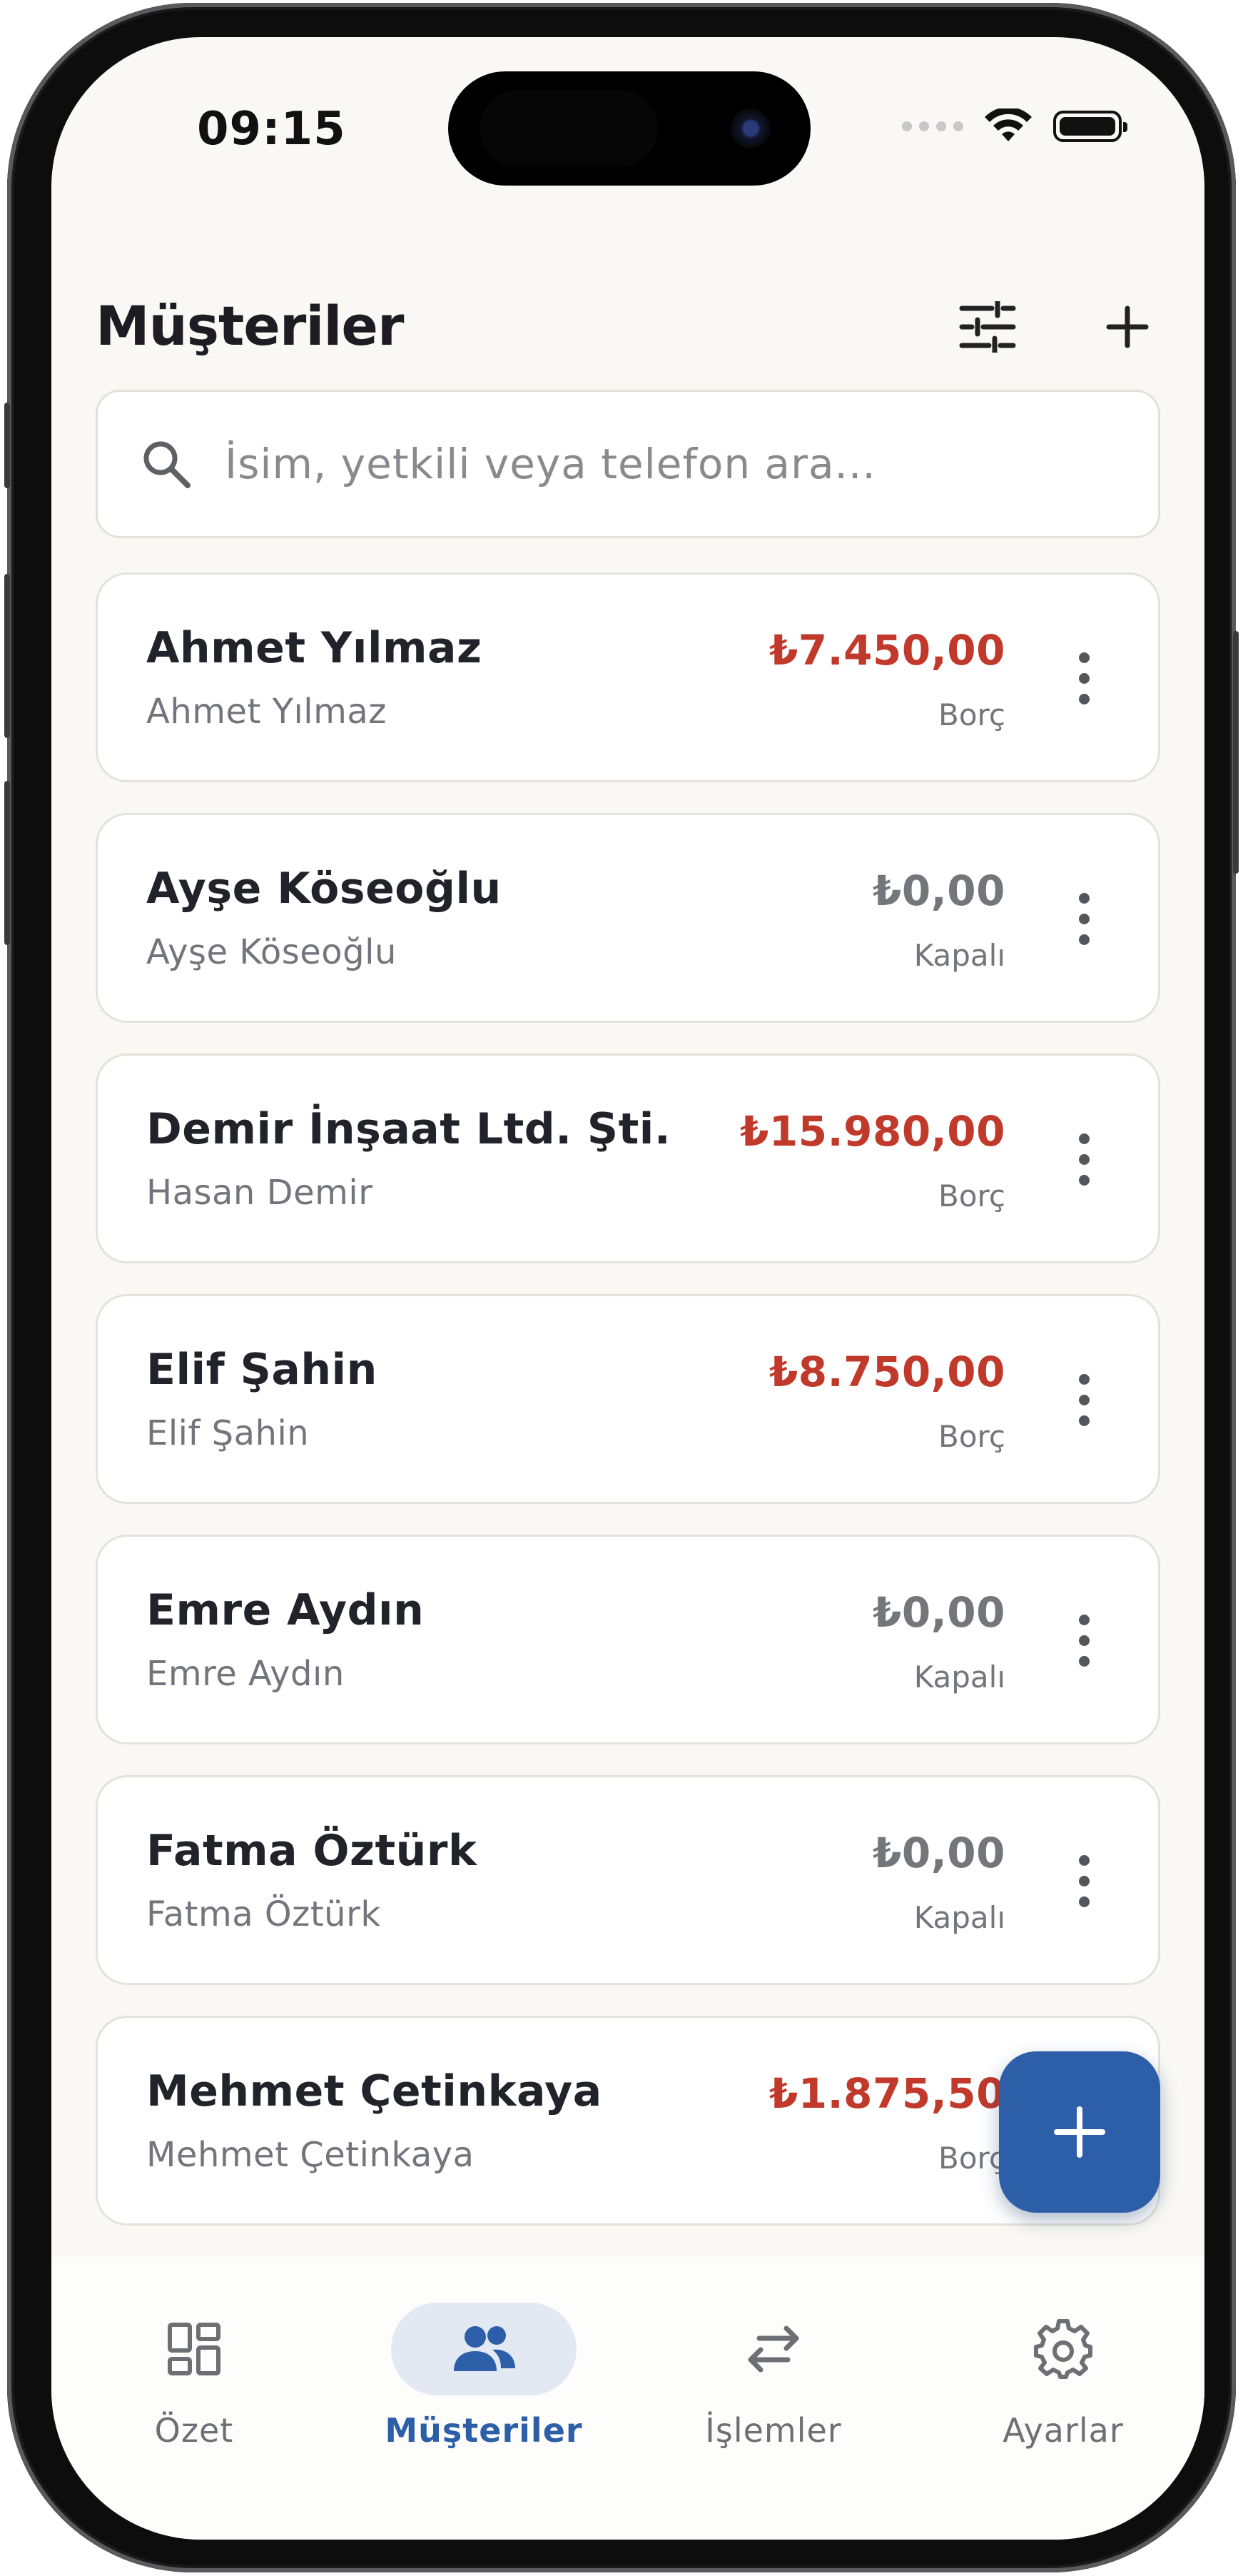  I want to click on customer-contact: Ayşe Köseoğlu, so click(271, 952).